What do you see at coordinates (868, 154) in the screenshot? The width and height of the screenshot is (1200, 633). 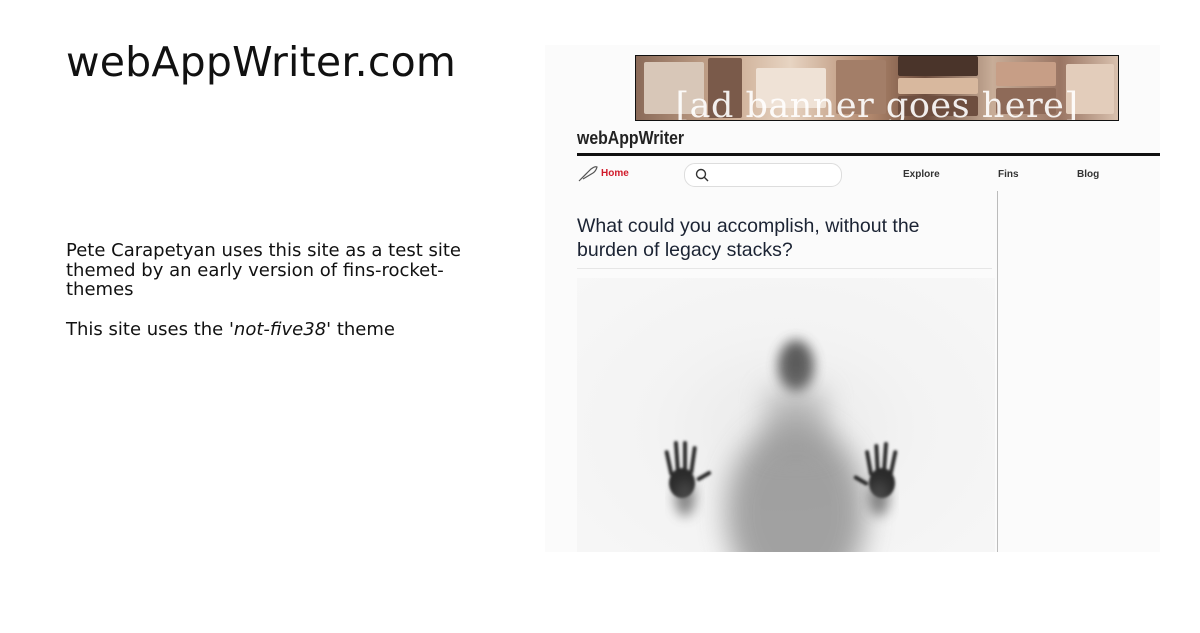 I see `header-divider` at bounding box center [868, 154].